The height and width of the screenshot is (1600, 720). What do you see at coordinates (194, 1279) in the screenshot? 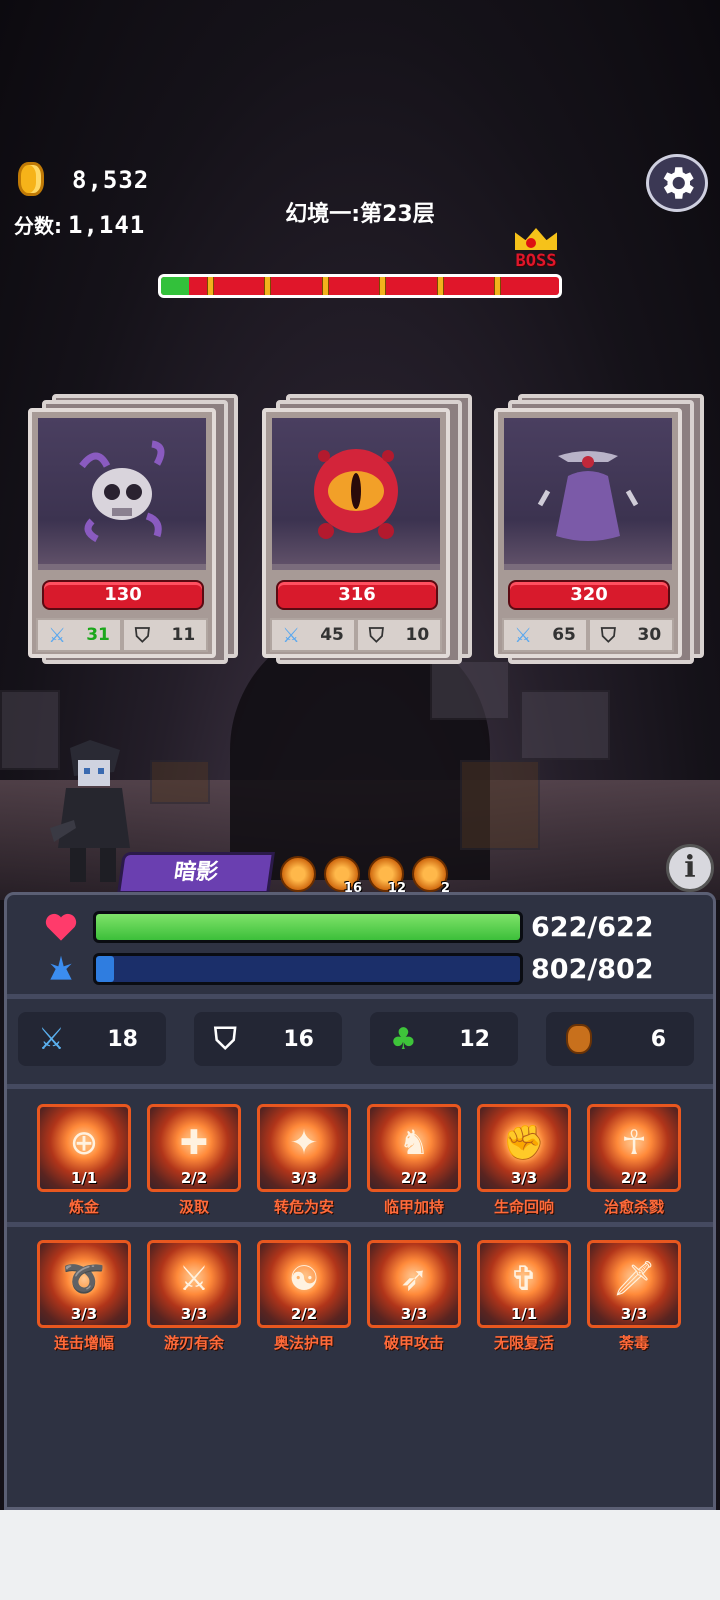
I see `swirl-blade-icon: ⚔` at bounding box center [194, 1279].